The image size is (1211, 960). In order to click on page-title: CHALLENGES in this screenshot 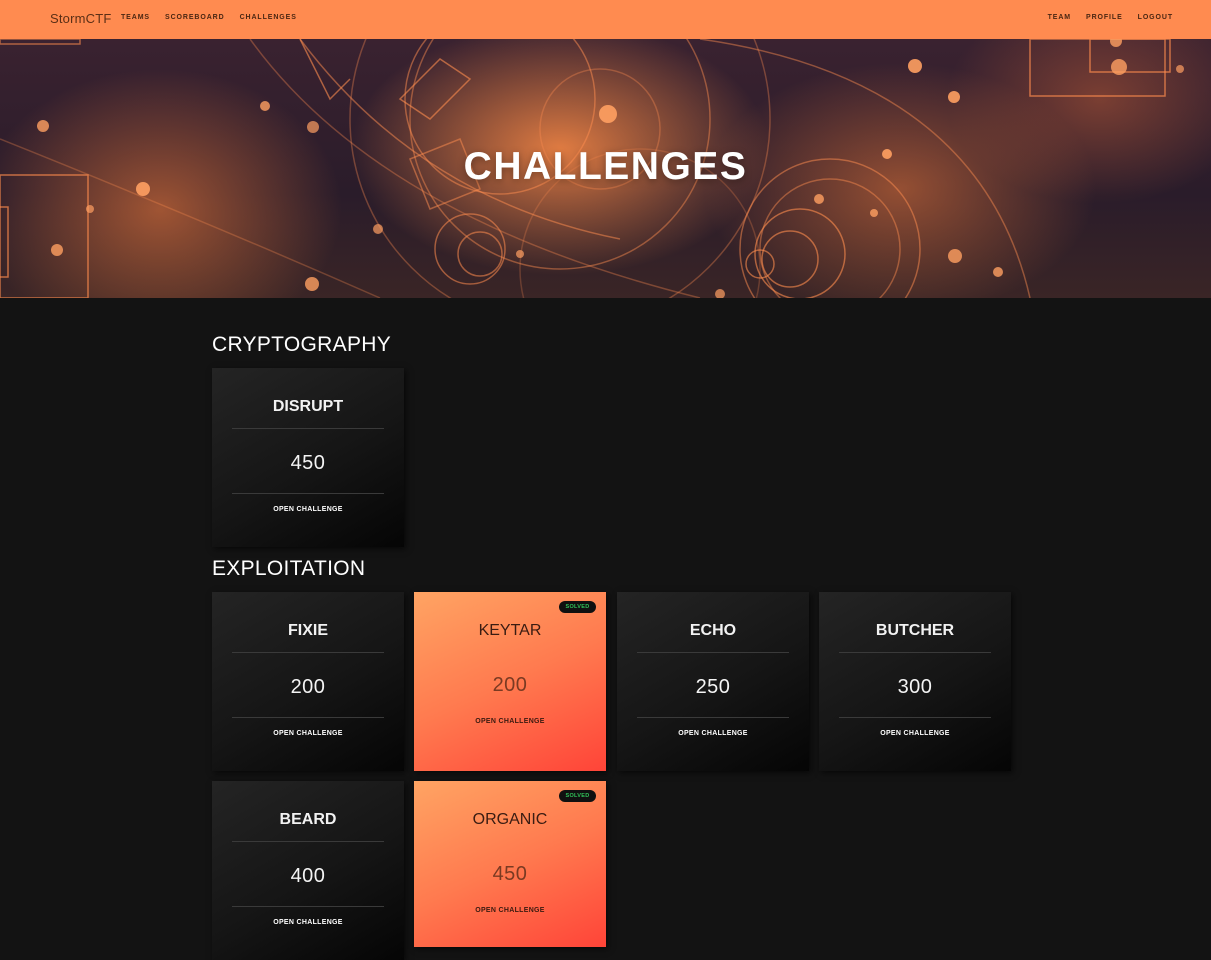, I will do `click(605, 166)`.